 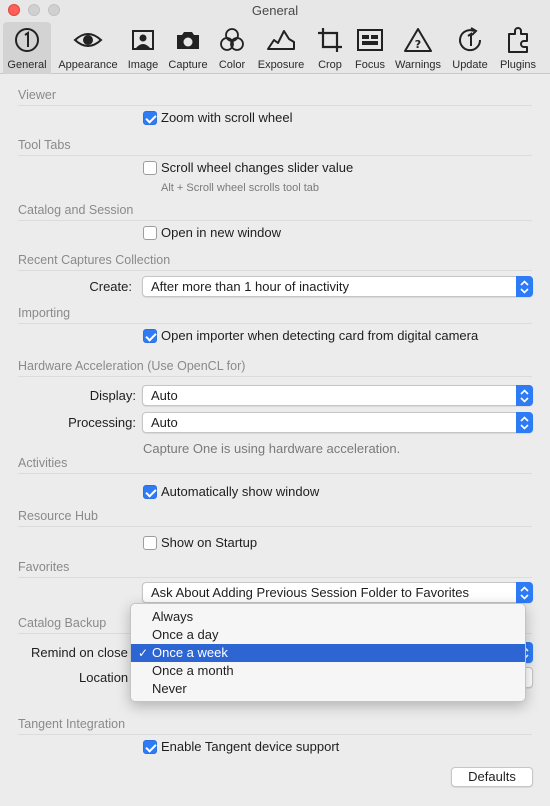 What do you see at coordinates (27, 40) in the screenshot?
I see `general-icon` at bounding box center [27, 40].